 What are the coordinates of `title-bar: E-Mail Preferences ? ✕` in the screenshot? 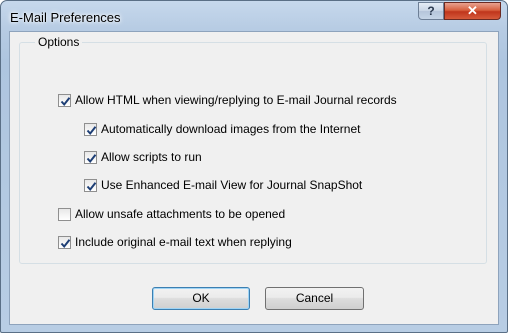 It's located at (254, 16).